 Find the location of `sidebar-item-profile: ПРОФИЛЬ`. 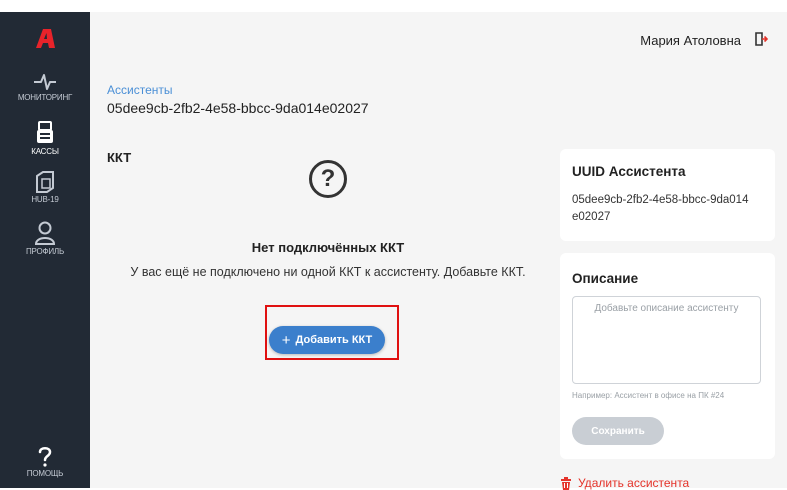

sidebar-item-profile: ПРОФИЛЬ is located at coordinates (45, 238).